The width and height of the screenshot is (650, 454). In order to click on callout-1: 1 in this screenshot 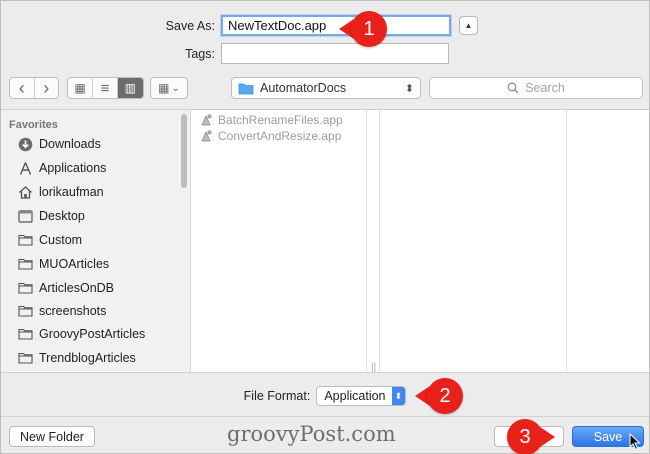, I will do `click(363, 29)`.